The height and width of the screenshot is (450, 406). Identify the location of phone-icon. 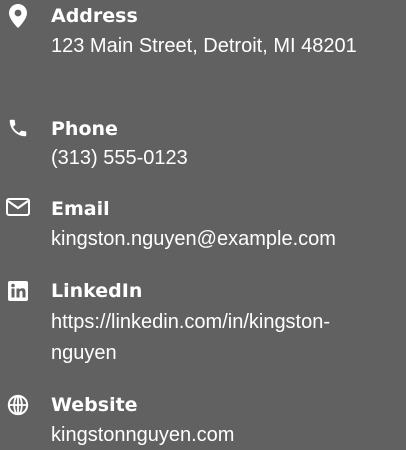
(18, 128).